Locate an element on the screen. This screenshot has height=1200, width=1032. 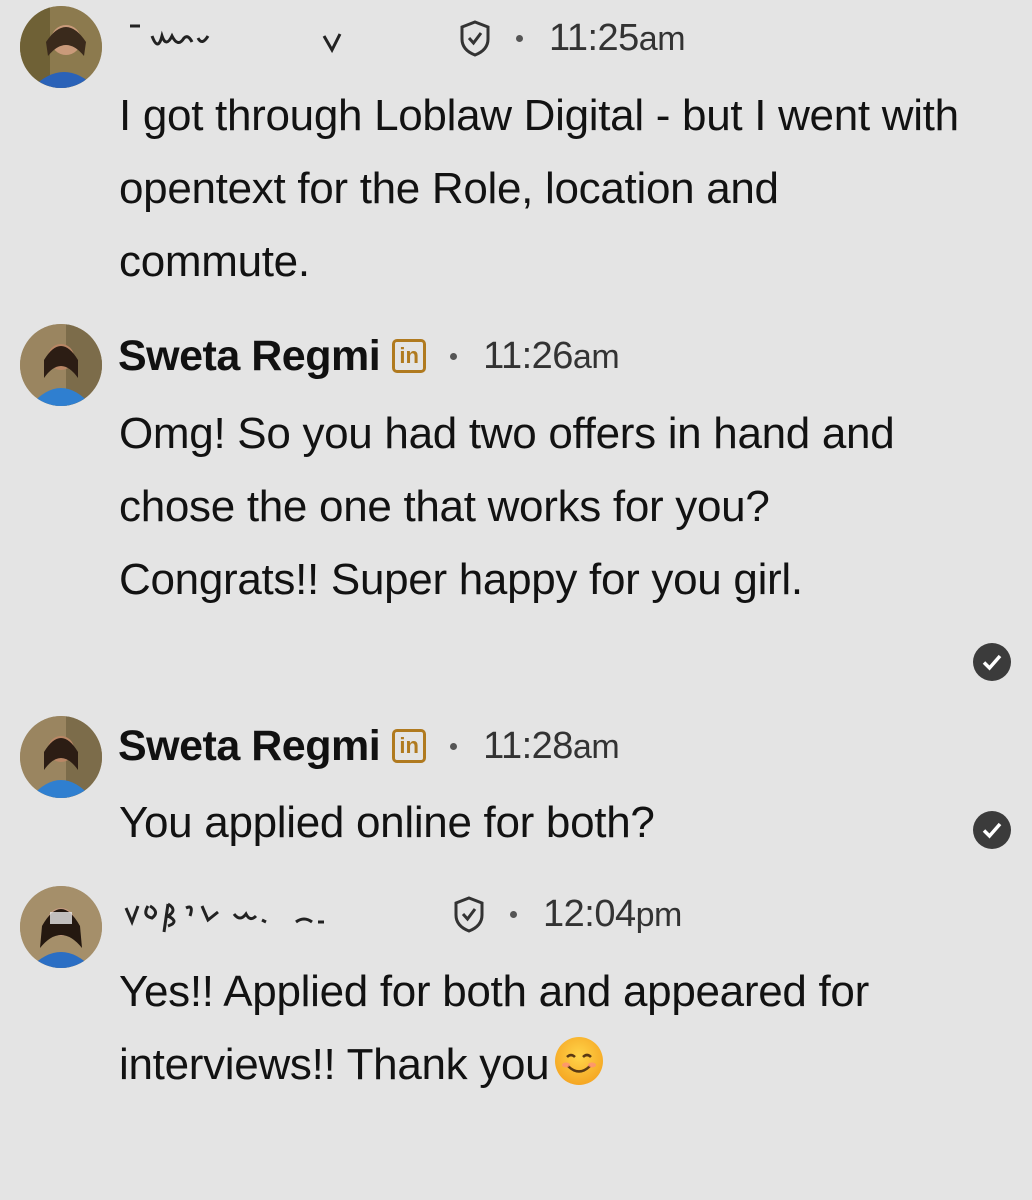
message-text: You applied online for both? is located at coordinates (387, 822).